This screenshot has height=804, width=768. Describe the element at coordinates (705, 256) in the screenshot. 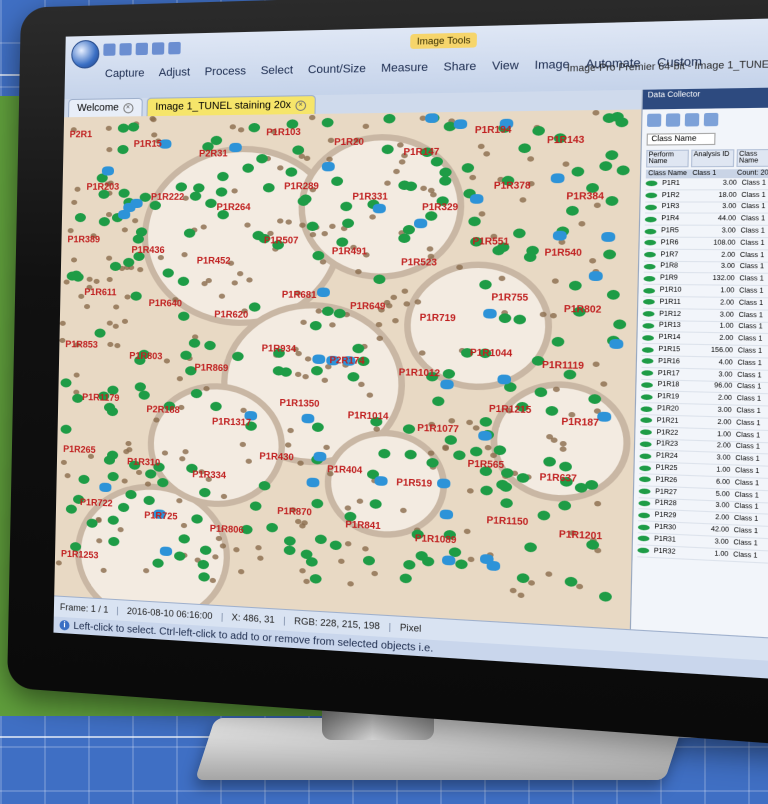

I see `table-row: P1R7 2.00 Class 1` at that location.